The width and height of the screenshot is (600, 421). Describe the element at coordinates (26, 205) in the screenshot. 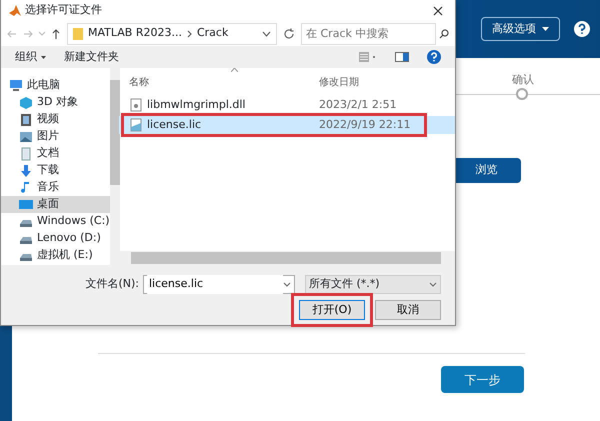

I see `monitor-icon` at that location.